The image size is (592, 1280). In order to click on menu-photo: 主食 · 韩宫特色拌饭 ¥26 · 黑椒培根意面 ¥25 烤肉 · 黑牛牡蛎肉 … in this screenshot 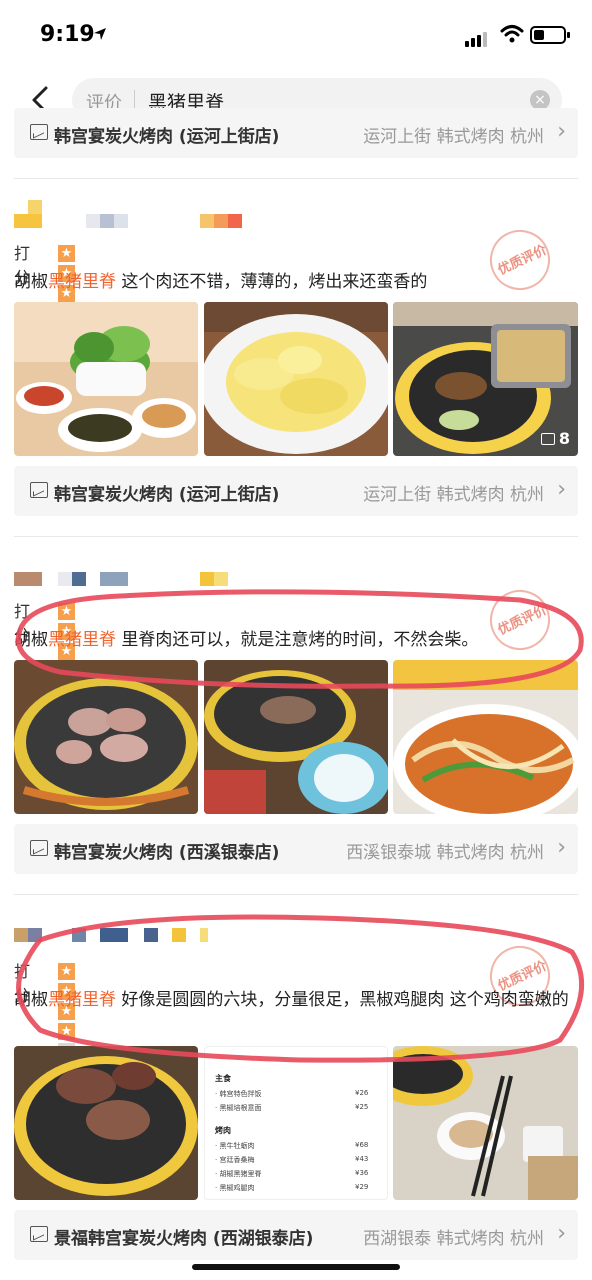, I will do `click(296, 1123)`.